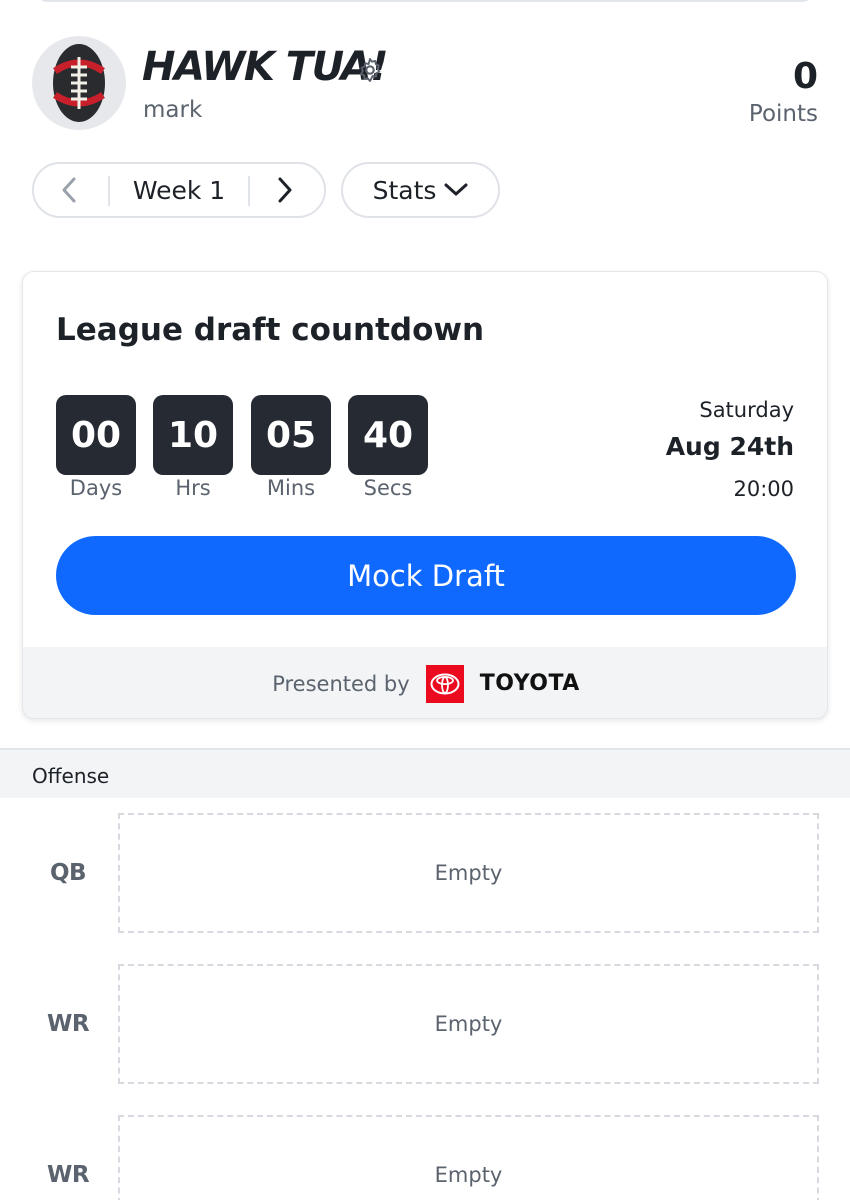 This screenshot has width=850, height=1200. Describe the element at coordinates (425, 1) in the screenshot. I see `top-search-pill` at that location.